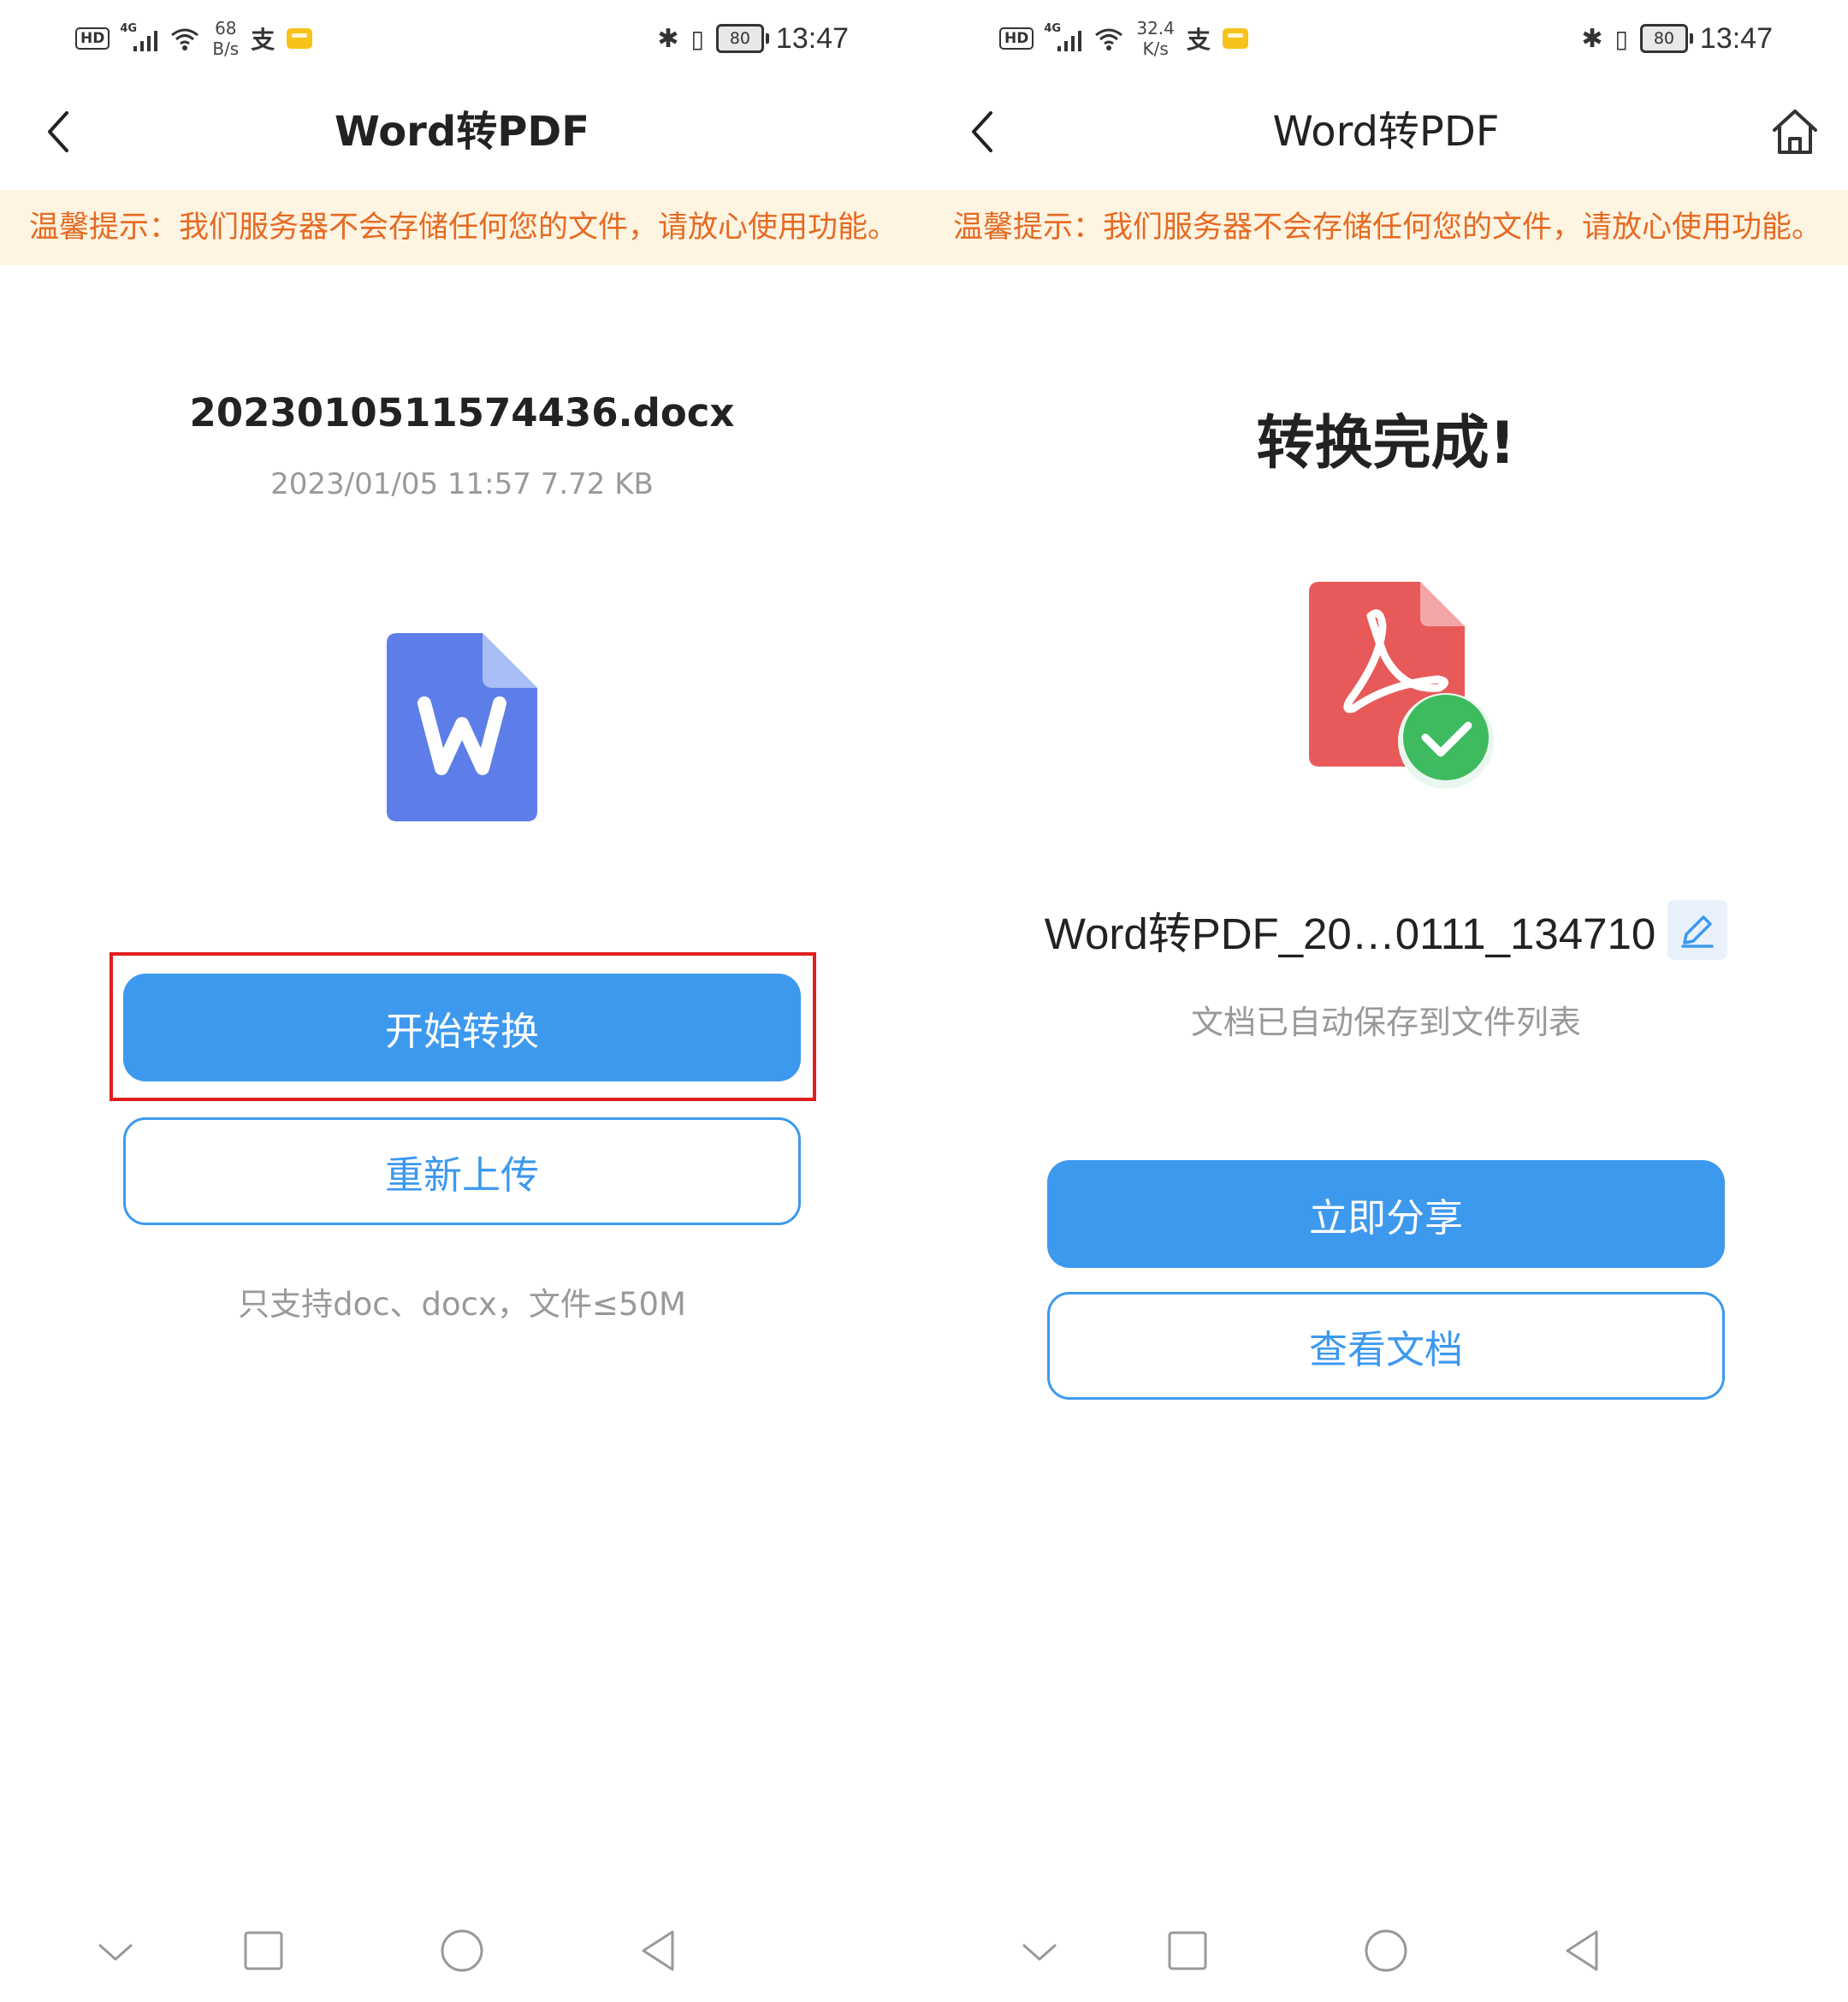 Image resolution: width=1848 pixels, height=2002 pixels. What do you see at coordinates (1386, 38) in the screenshot?
I see `status-bar: HD 4G 32.4 K/s 支 ✱ ▯ 80 13:47` at bounding box center [1386, 38].